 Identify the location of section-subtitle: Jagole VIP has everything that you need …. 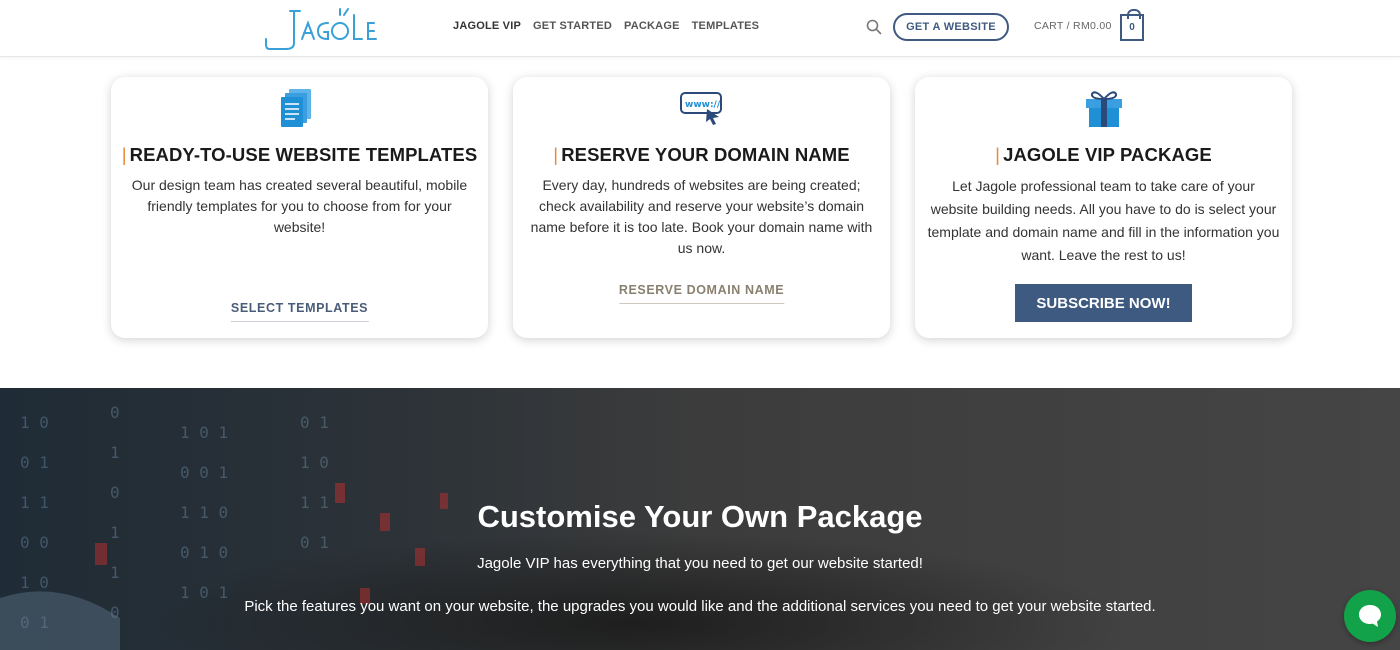
(700, 563).